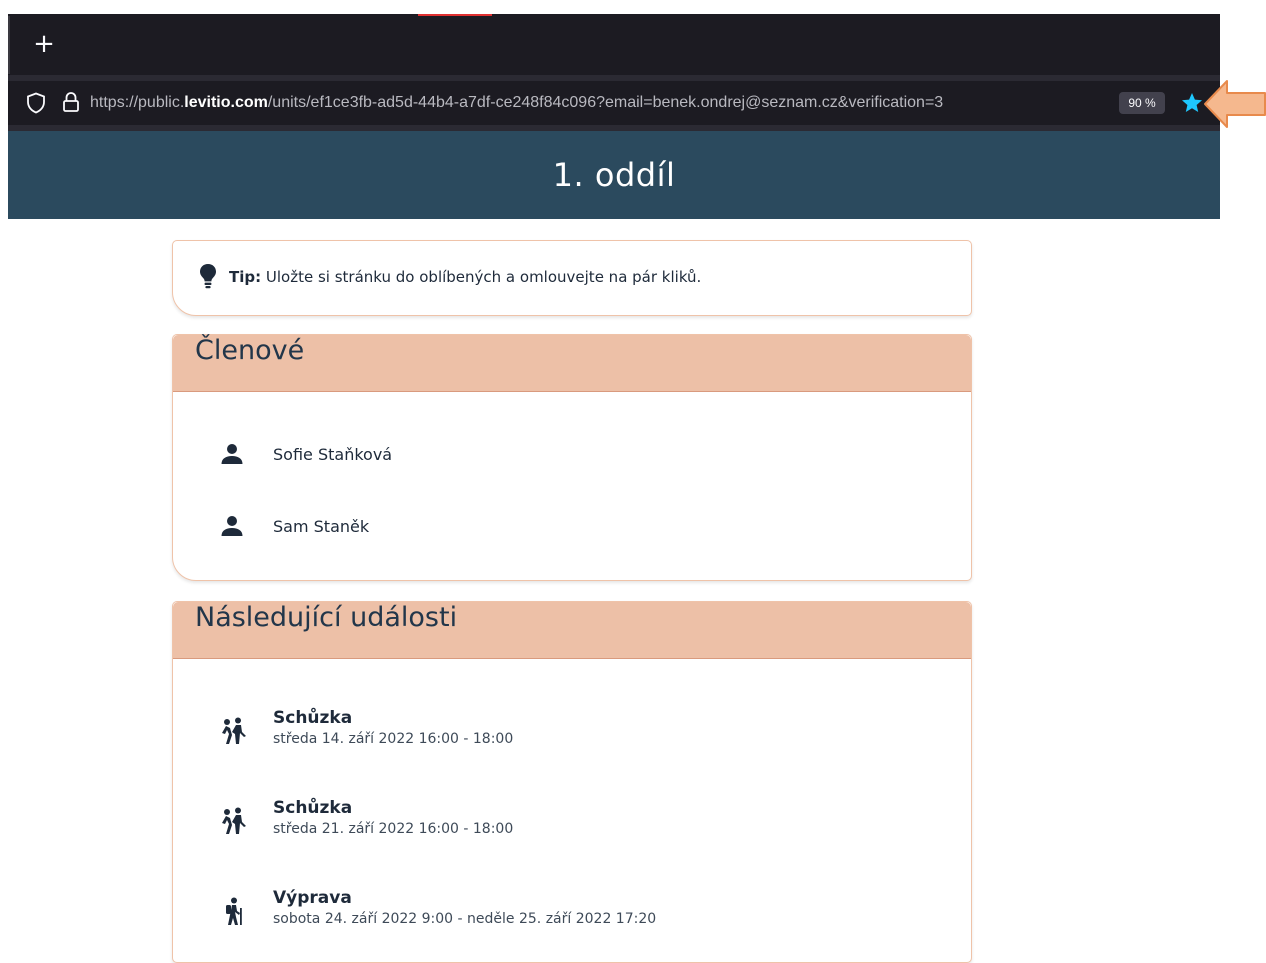 The height and width of the screenshot is (963, 1266). What do you see at coordinates (614, 44) in the screenshot?
I see `browser-tab-bar: +` at bounding box center [614, 44].